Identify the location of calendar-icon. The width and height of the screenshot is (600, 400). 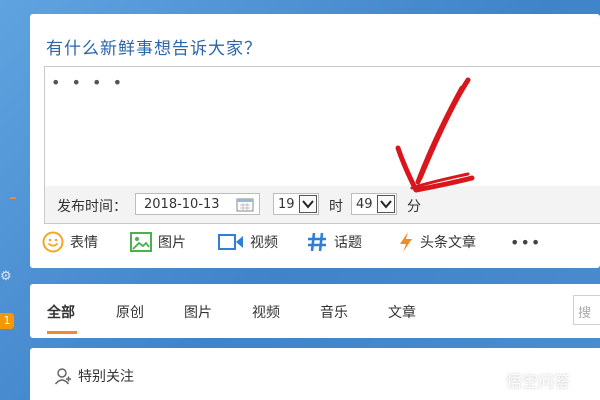
(245, 204).